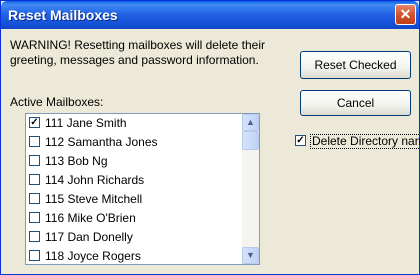 Image resolution: width=420 pixels, height=275 pixels. I want to click on dialog-title: Reset Mailboxes, so click(63, 15).